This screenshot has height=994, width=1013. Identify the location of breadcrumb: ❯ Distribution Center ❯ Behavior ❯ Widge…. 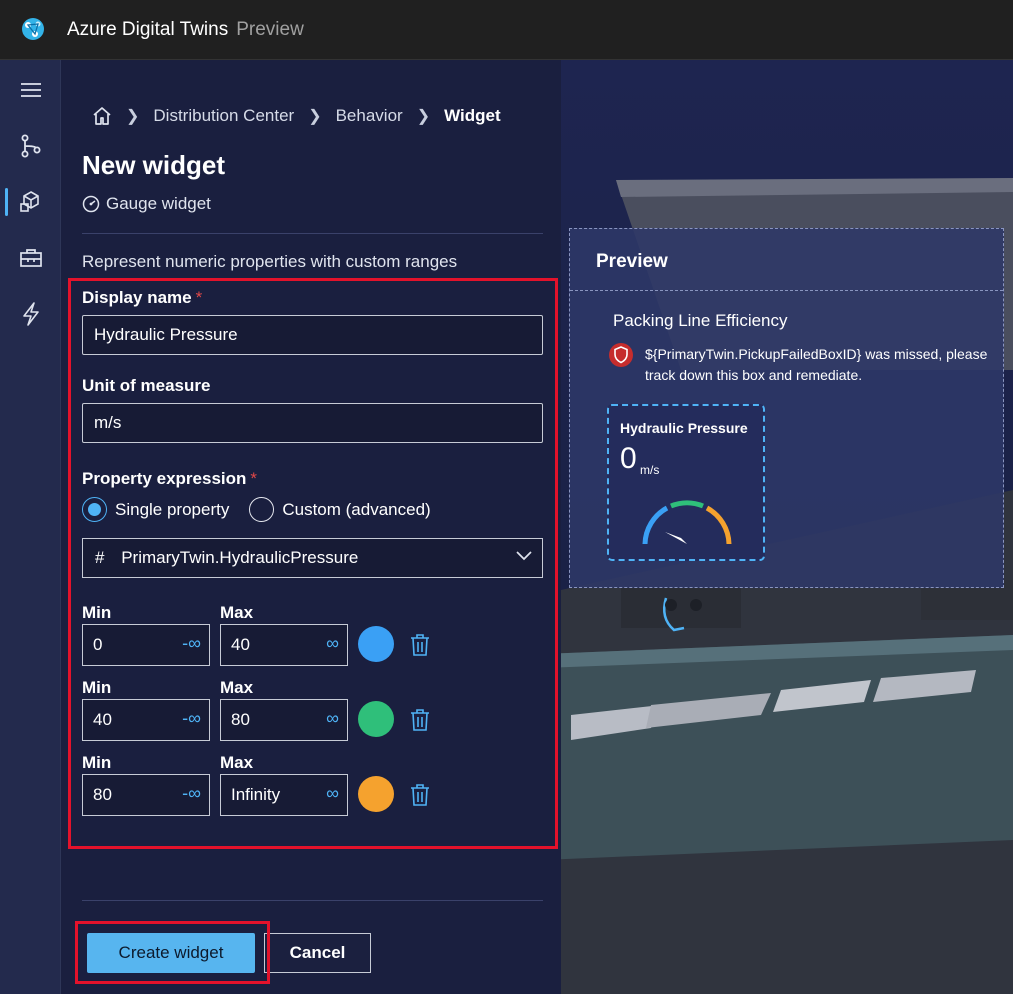
(296, 116).